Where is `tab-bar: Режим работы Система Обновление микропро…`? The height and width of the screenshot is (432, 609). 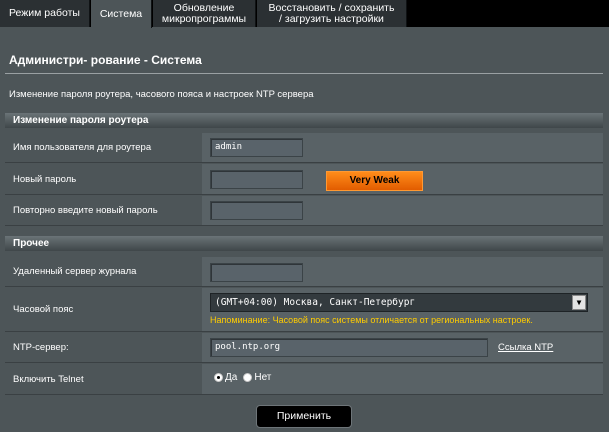
tab-bar: Режим работы Система Обновление микропро… is located at coordinates (304, 14).